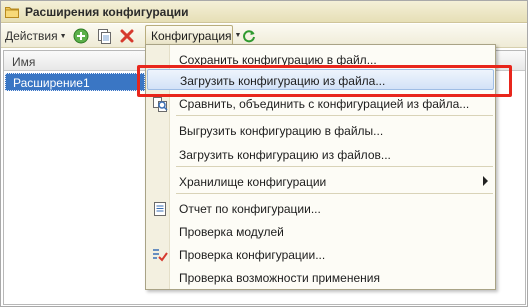 The height and width of the screenshot is (307, 528). What do you see at coordinates (279, 278) in the screenshot?
I see `menu-item-label: Проверка возможности применения` at bounding box center [279, 278].